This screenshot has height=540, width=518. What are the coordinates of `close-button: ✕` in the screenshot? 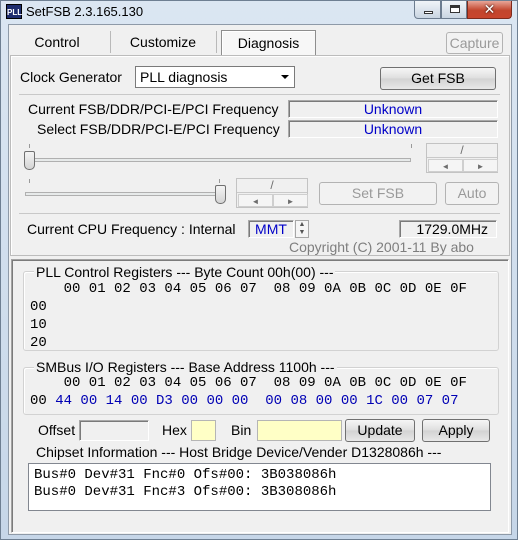 It's located at (489, 10).